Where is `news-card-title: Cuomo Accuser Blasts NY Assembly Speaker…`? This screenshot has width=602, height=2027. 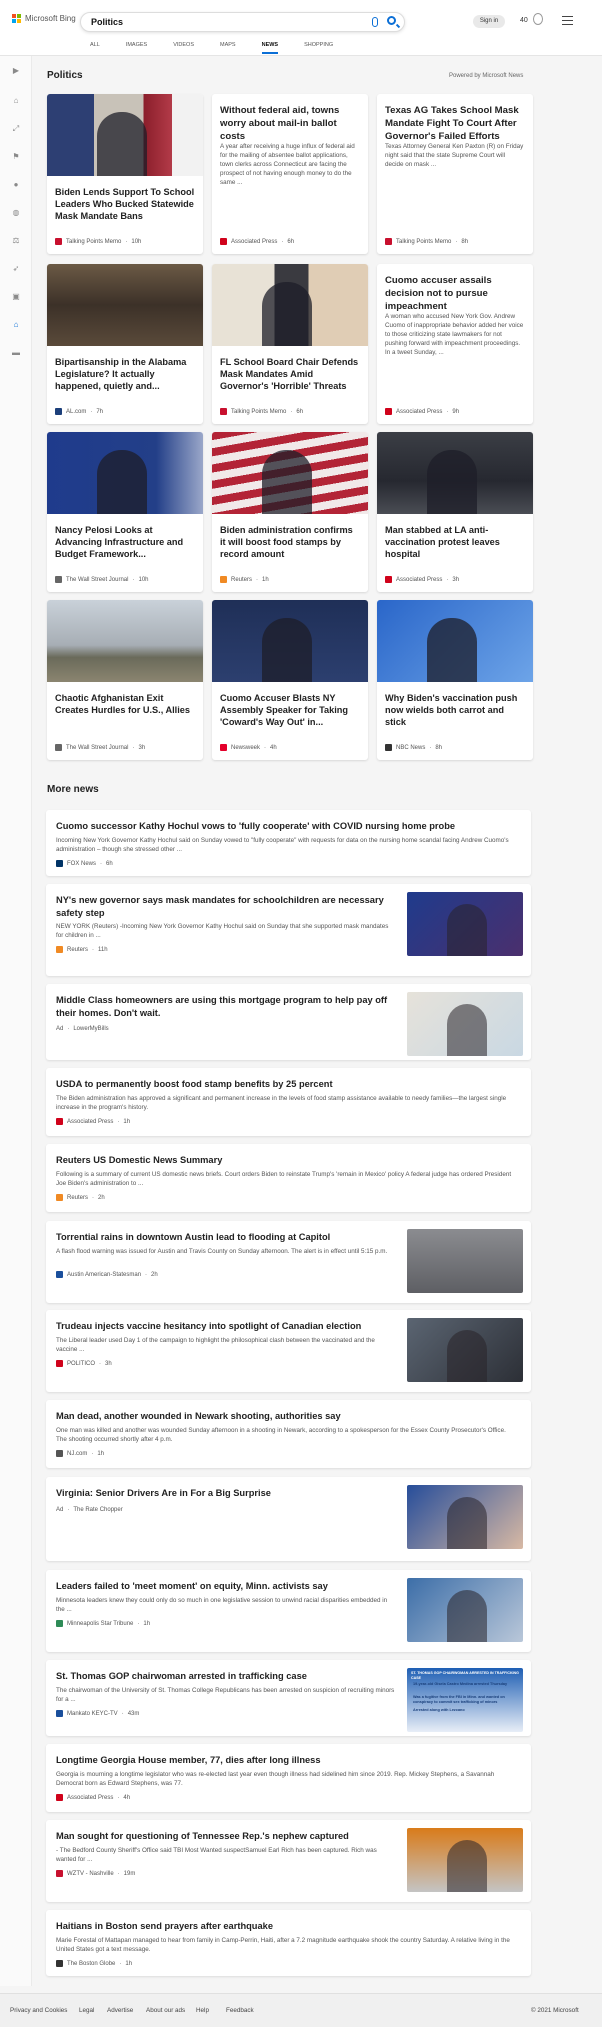 news-card-title: Cuomo Accuser Blasts NY Assembly Speaker… is located at coordinates (290, 710).